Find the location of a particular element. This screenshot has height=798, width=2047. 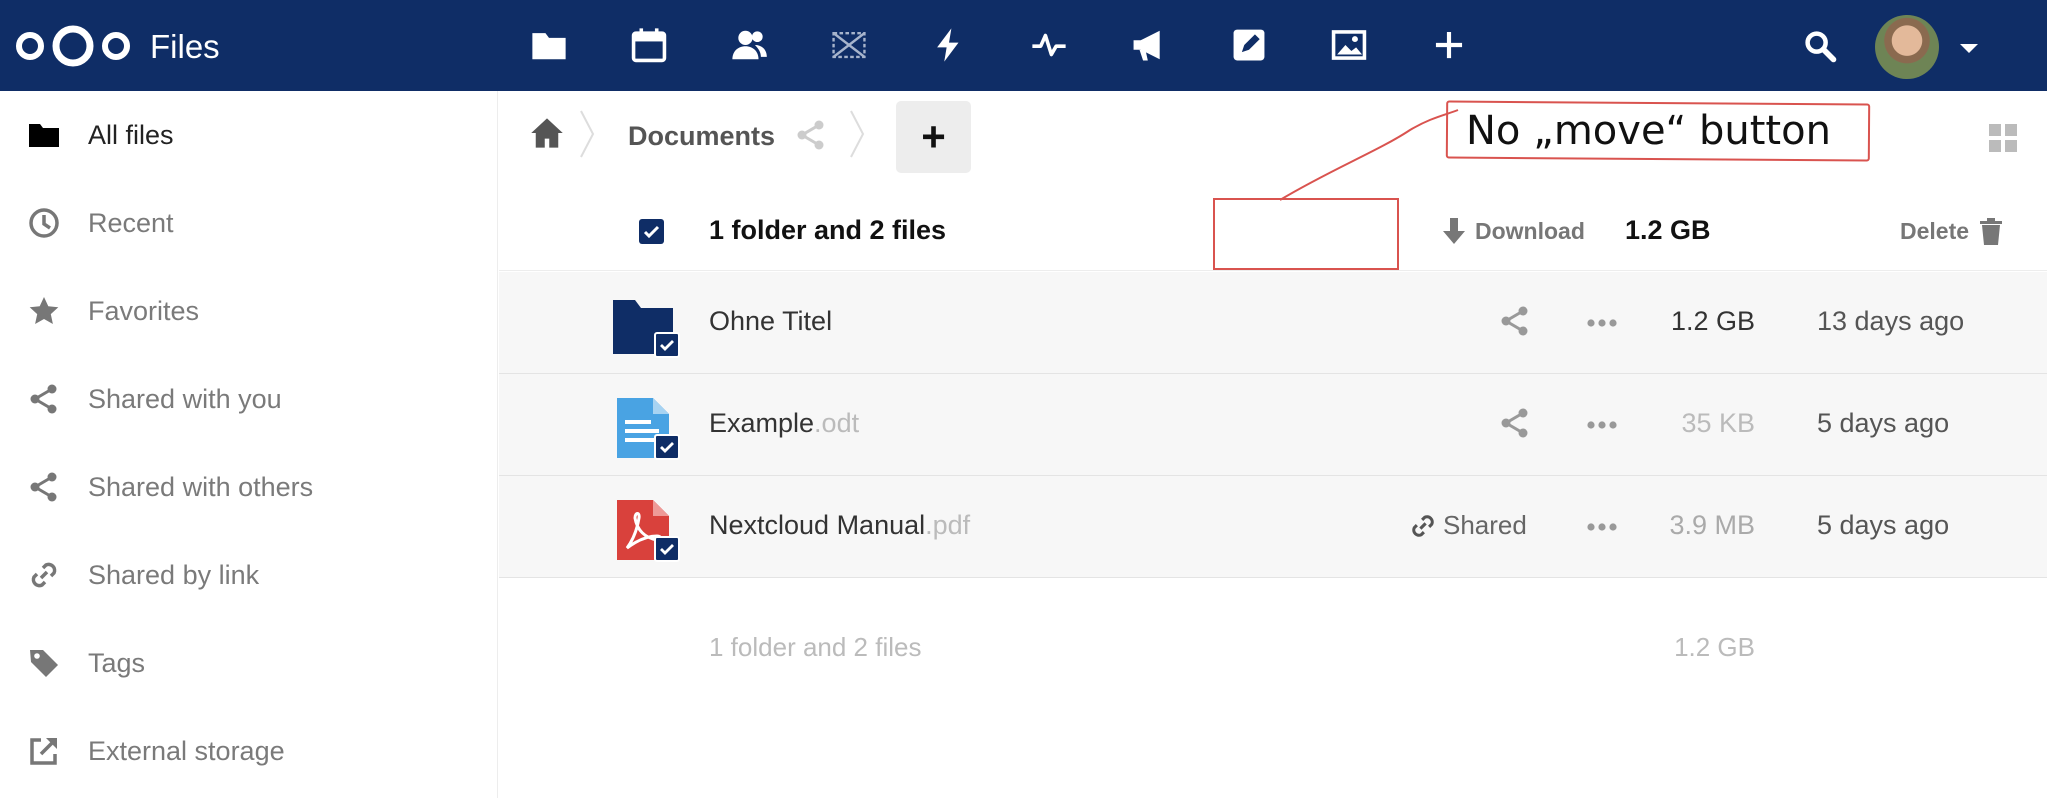

sidebar-item-label: Tags is located at coordinates (117, 662).